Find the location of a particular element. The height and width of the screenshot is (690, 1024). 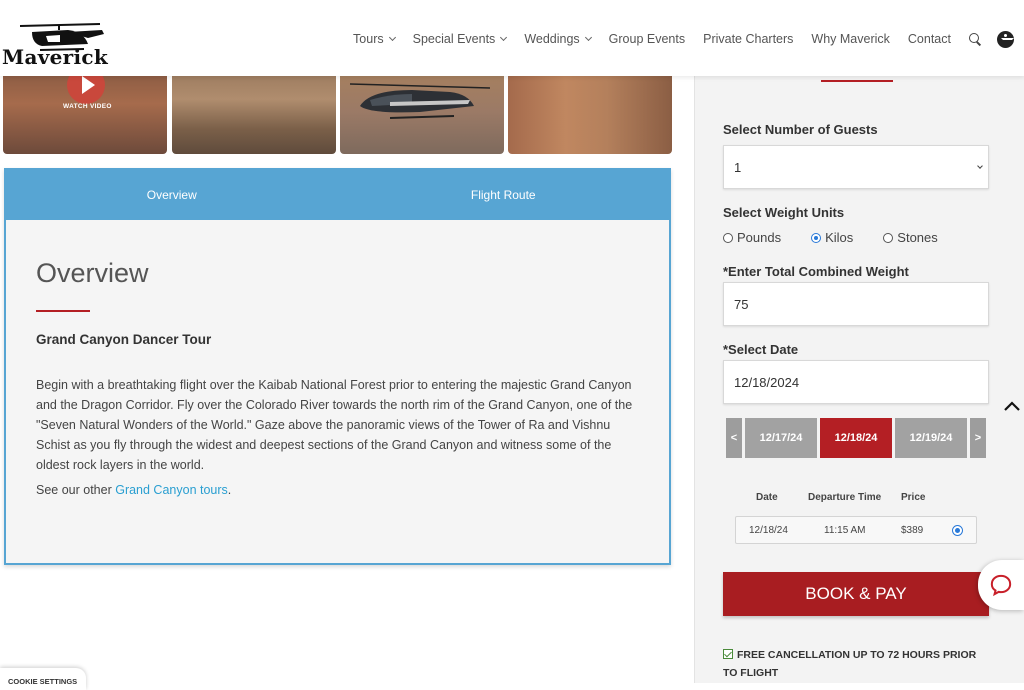

chat-bubble-icon is located at coordinates (1001, 585).